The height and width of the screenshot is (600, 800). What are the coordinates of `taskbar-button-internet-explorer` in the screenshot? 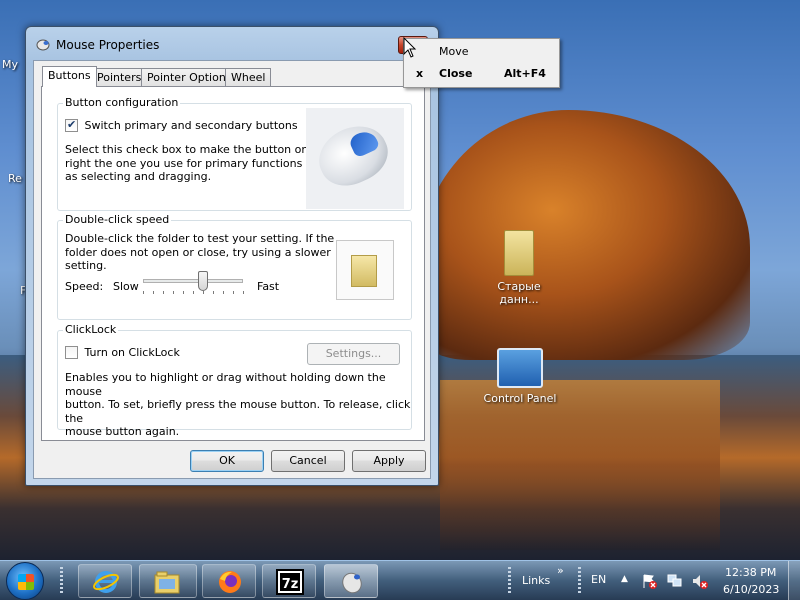 It's located at (105, 581).